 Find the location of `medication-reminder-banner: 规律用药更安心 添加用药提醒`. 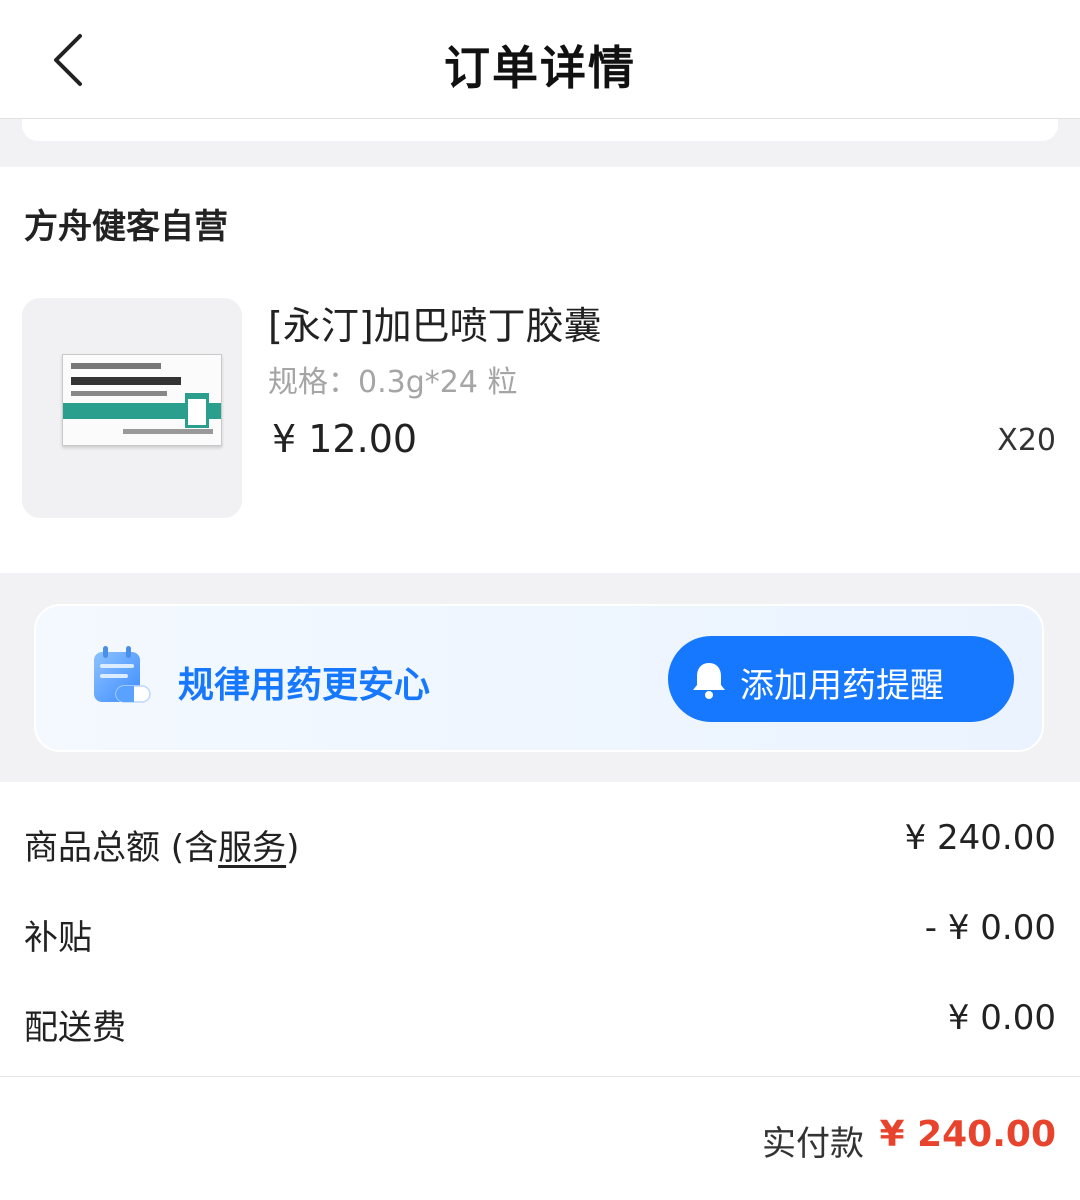

medication-reminder-banner: 规律用药更安心 添加用药提醒 is located at coordinates (539, 678).